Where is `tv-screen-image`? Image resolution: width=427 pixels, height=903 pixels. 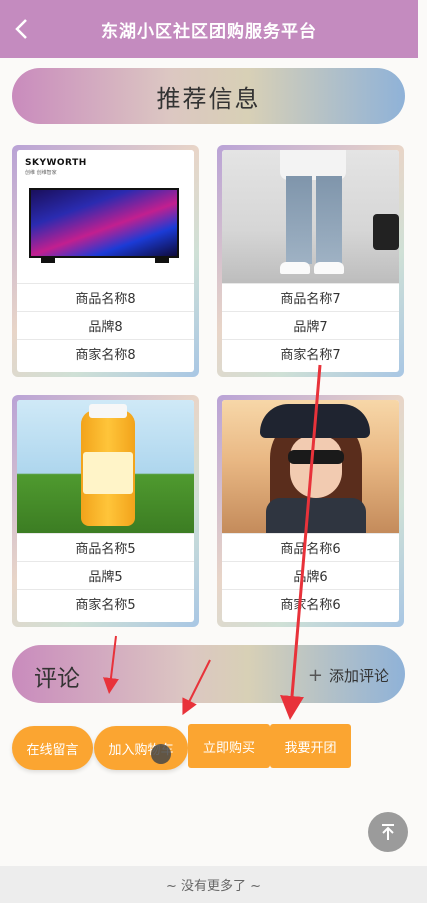 tv-screen-image is located at coordinates (104, 223).